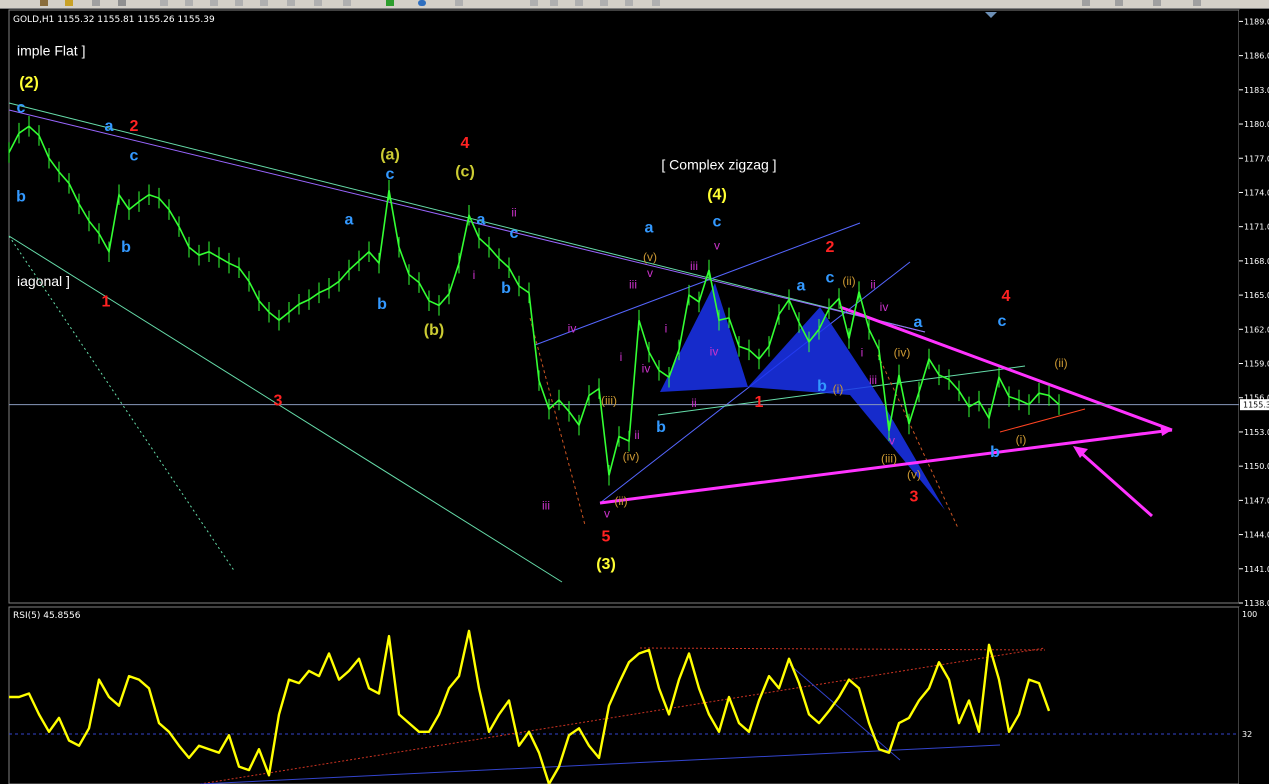 This screenshot has height=784, width=1269. Describe the element at coordinates (434, 330) in the screenshot. I see `wave-label: (b)` at that location.